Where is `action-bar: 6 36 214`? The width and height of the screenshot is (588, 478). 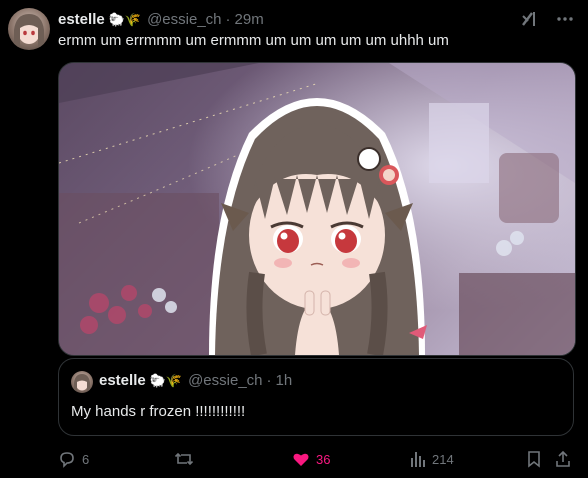
action-bar: 6 36 214 is located at coordinates (316, 459).